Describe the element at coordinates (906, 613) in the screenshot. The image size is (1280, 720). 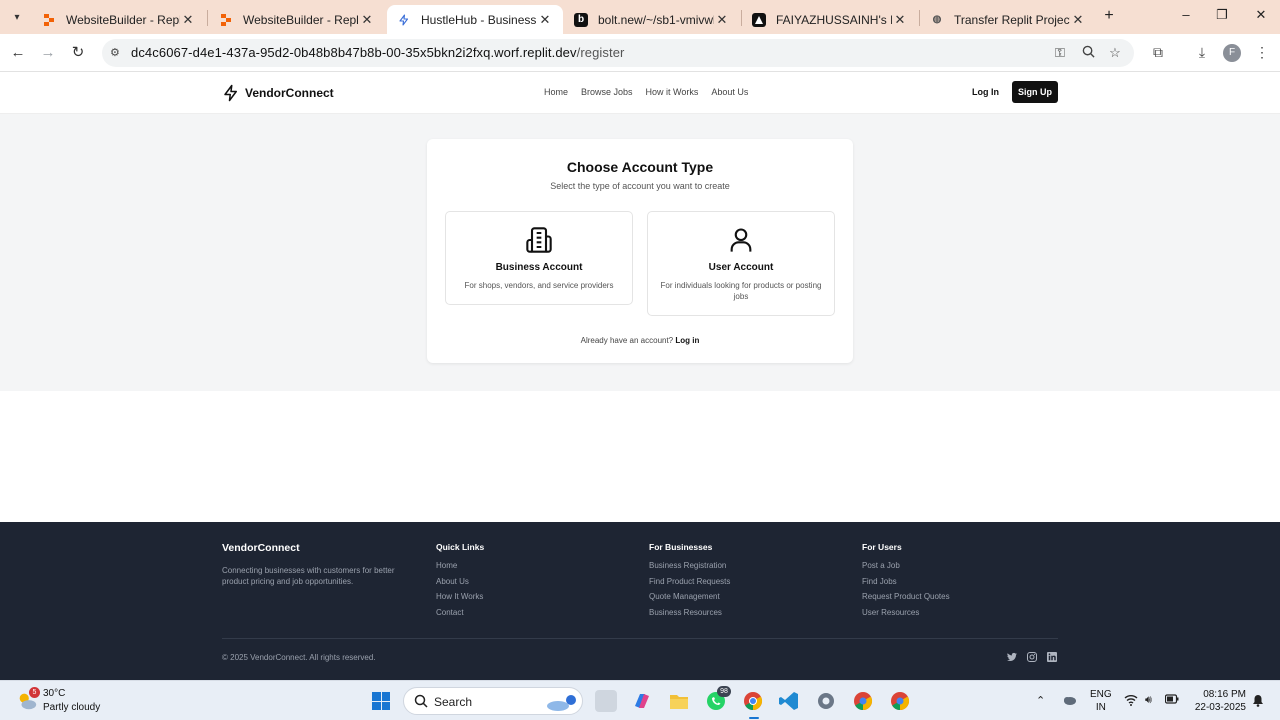
I see `footer-link-user-resources: User Resources` at that location.